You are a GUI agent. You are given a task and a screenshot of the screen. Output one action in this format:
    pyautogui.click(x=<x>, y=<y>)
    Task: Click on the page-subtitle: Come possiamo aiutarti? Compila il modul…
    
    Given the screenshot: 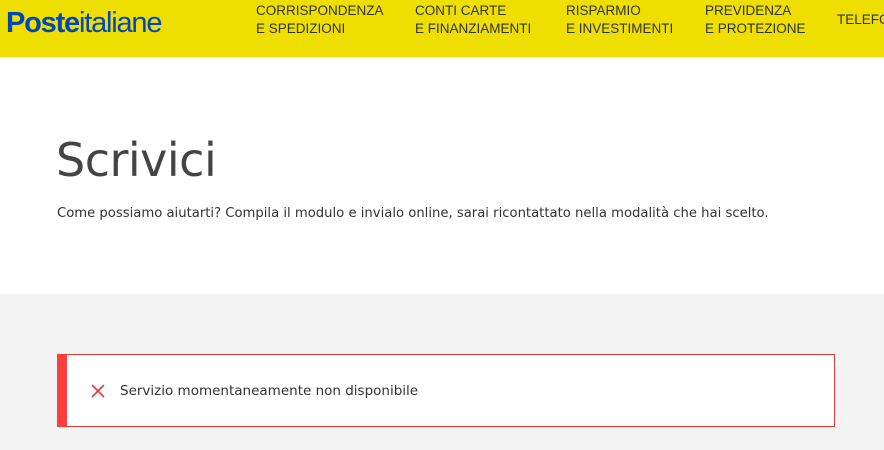 What is the action you would take?
    pyautogui.click(x=413, y=213)
    